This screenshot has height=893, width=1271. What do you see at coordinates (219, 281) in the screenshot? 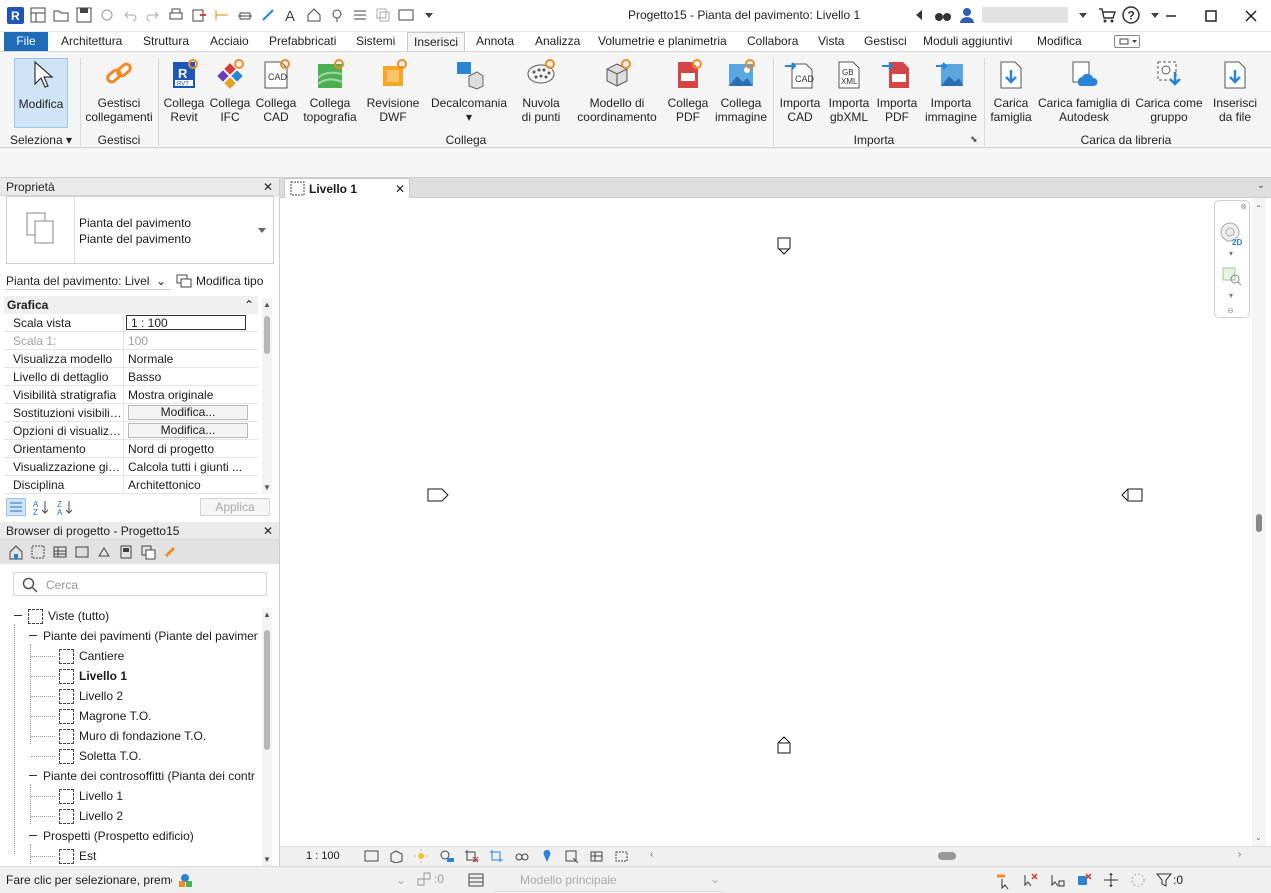
I see `edit-type-button: Modifica tipo` at bounding box center [219, 281].